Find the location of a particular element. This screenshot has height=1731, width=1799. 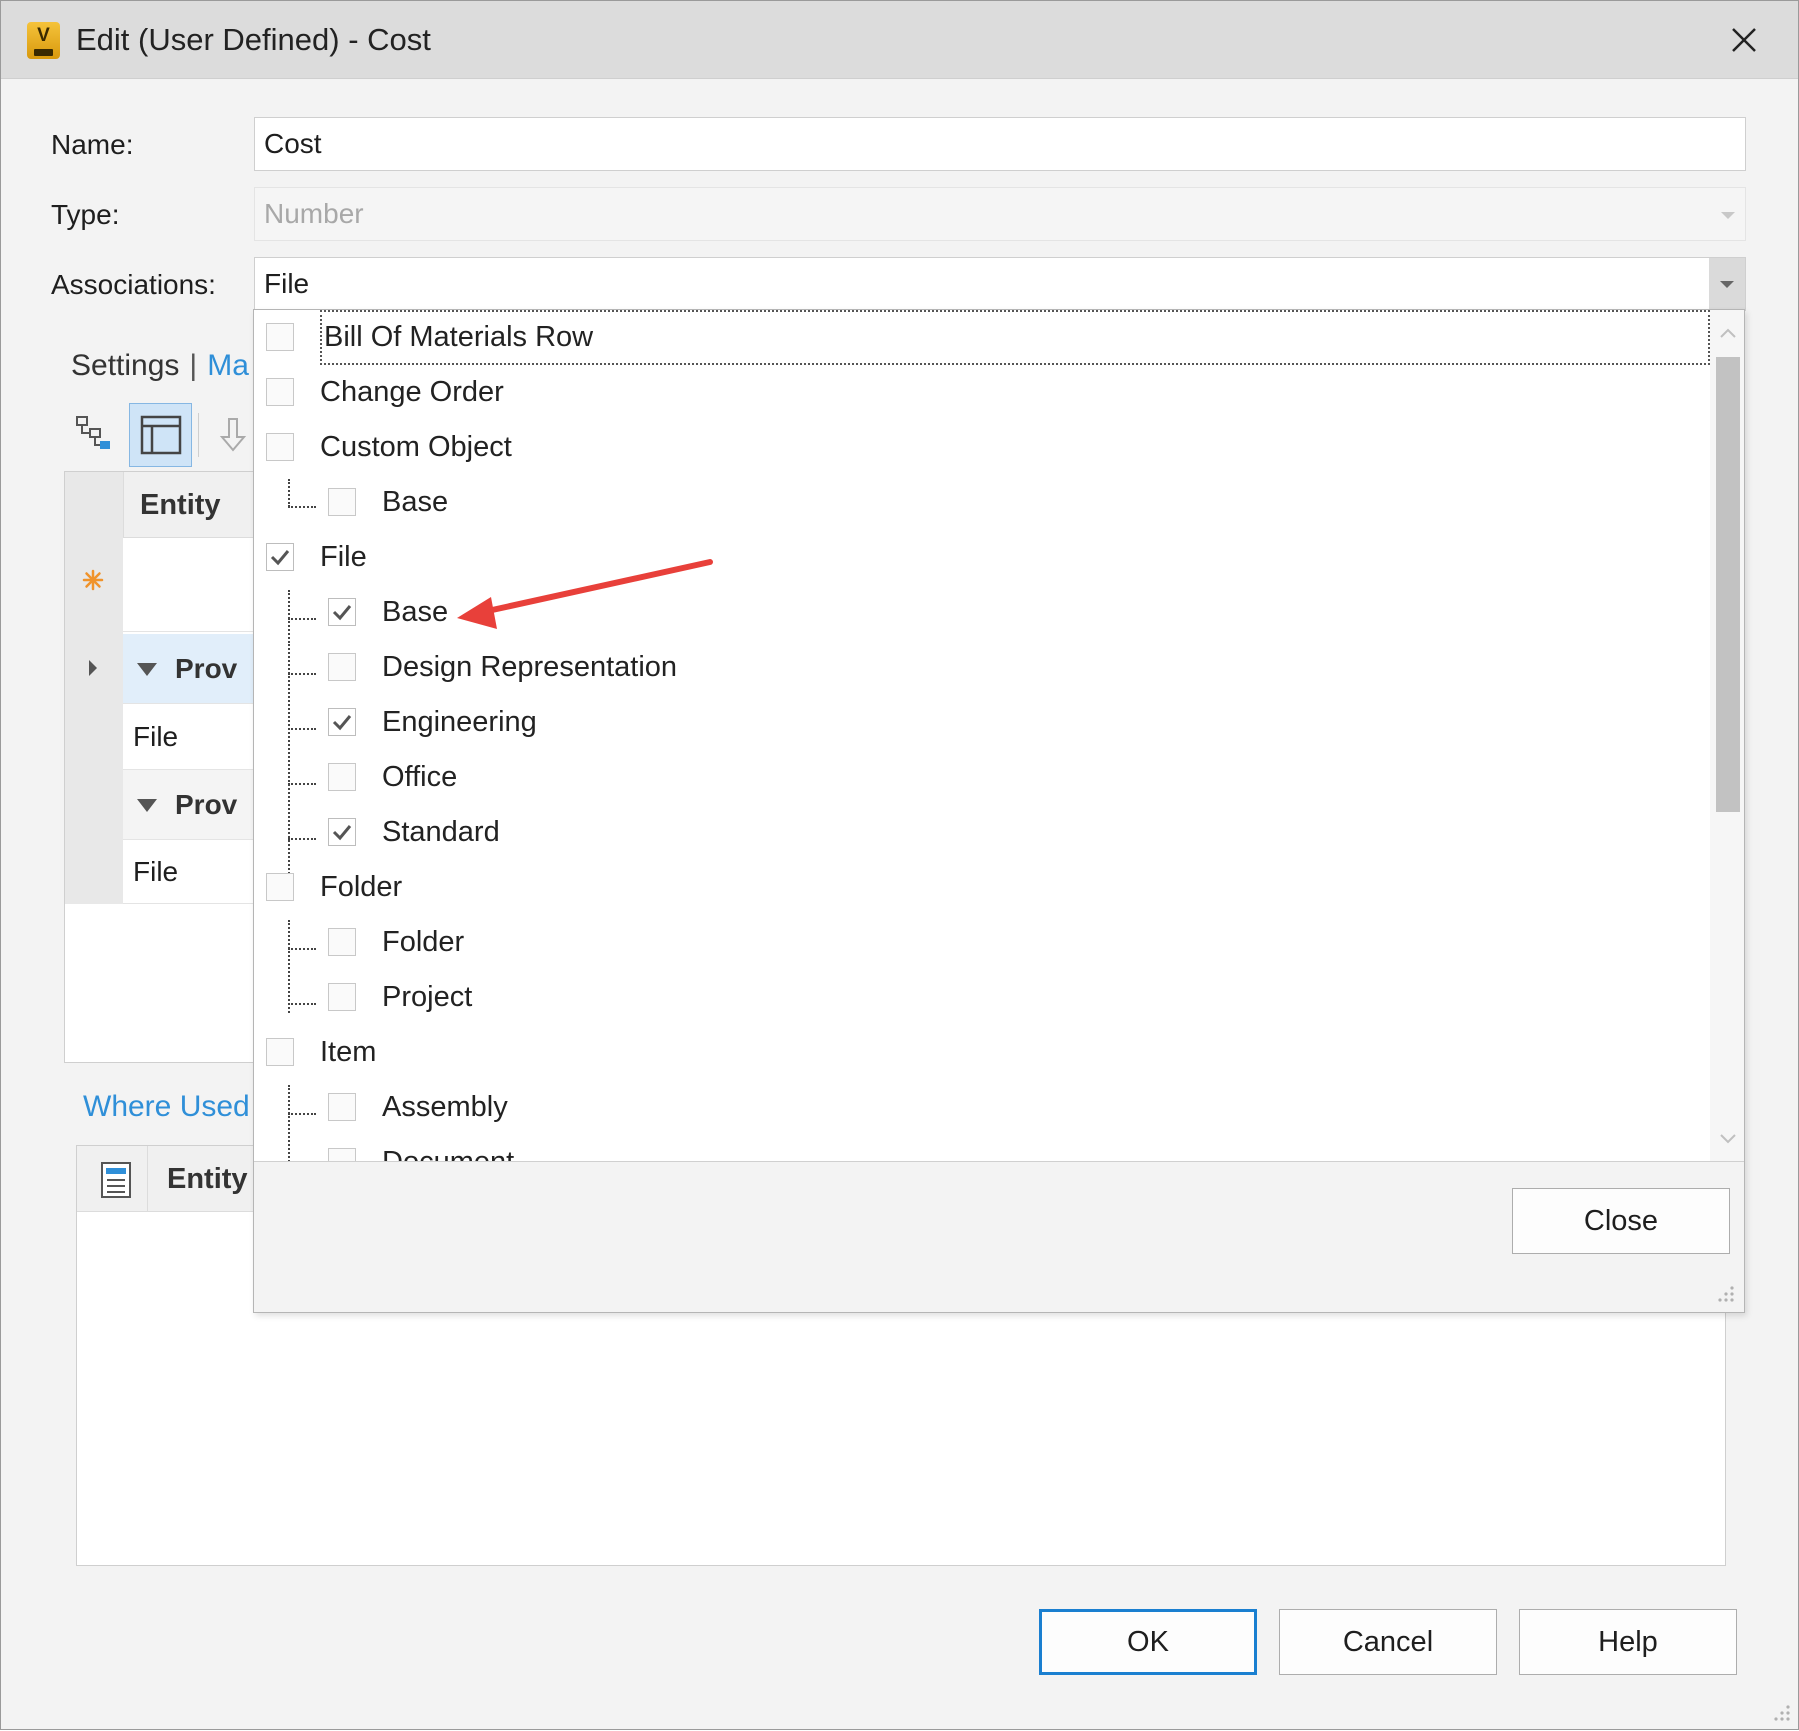

associations-dropdown-button is located at coordinates (1727, 284).